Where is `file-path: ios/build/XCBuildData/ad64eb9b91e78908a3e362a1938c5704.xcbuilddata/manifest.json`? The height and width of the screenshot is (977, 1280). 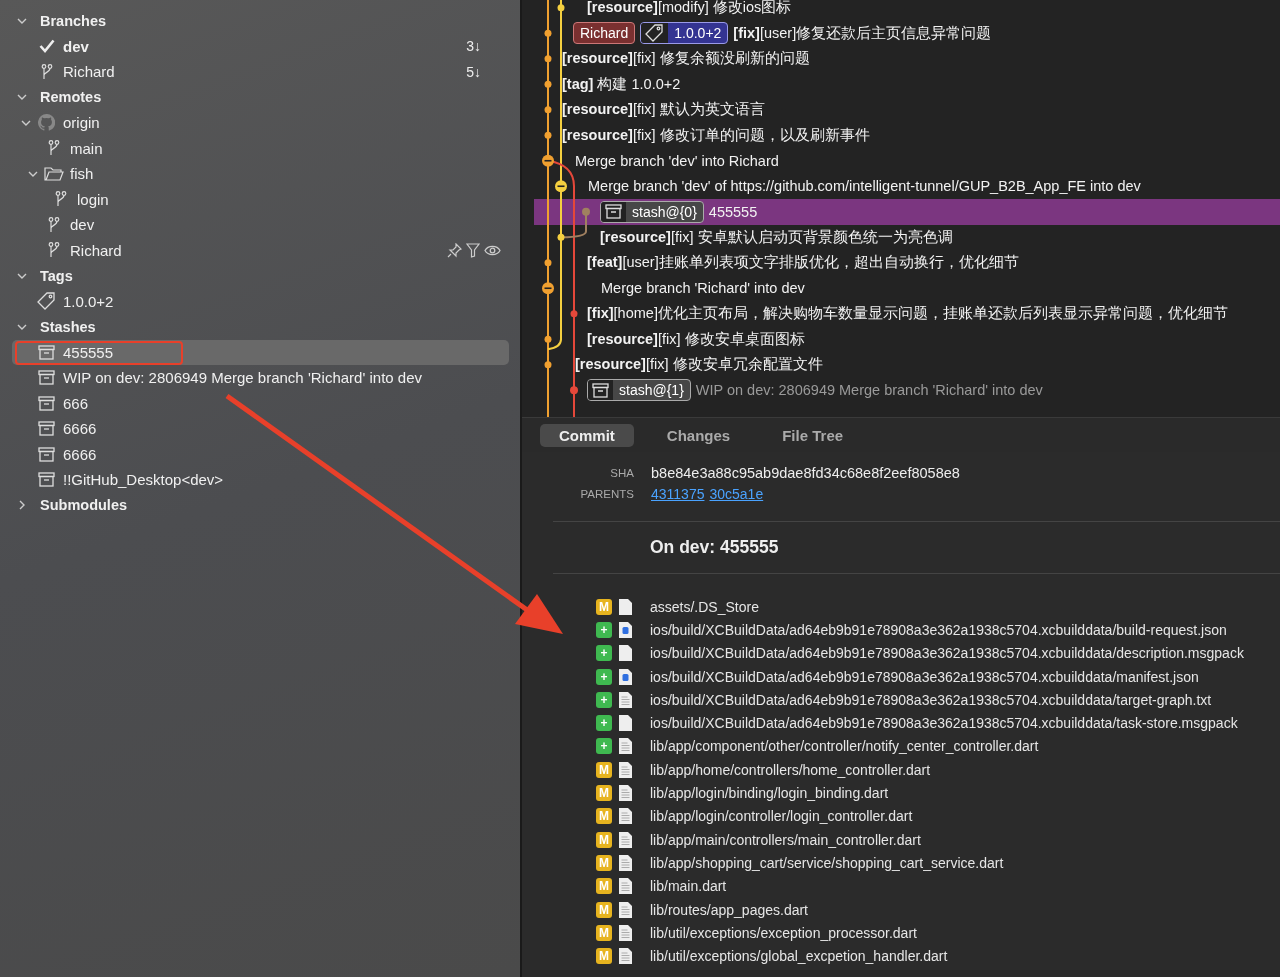
file-path: ios/build/XCBuildData/ad64eb9b91e78908a3e362a1938c5704.xcbuilddata/manifest.json is located at coordinates (924, 676).